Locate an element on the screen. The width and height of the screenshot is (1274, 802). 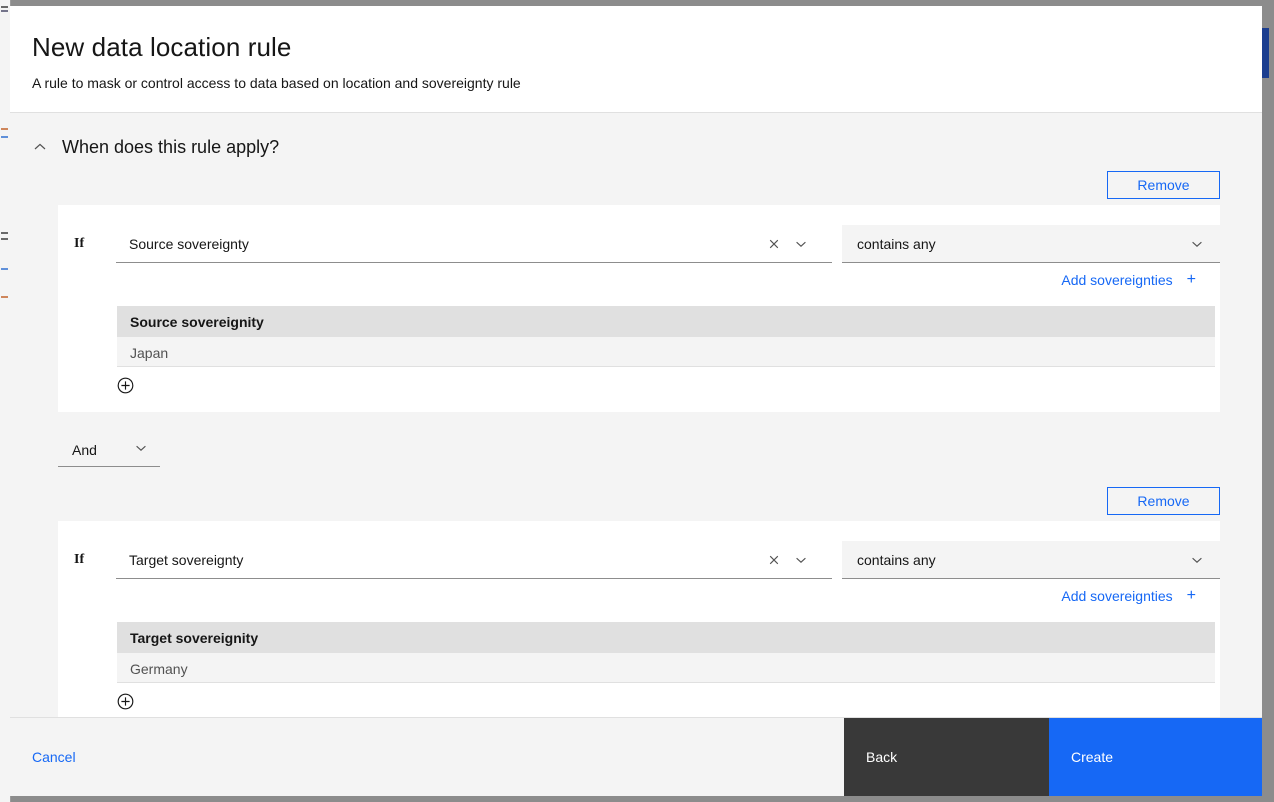
condition-row: If Target sovereignty contains any is located at coordinates (639, 560).